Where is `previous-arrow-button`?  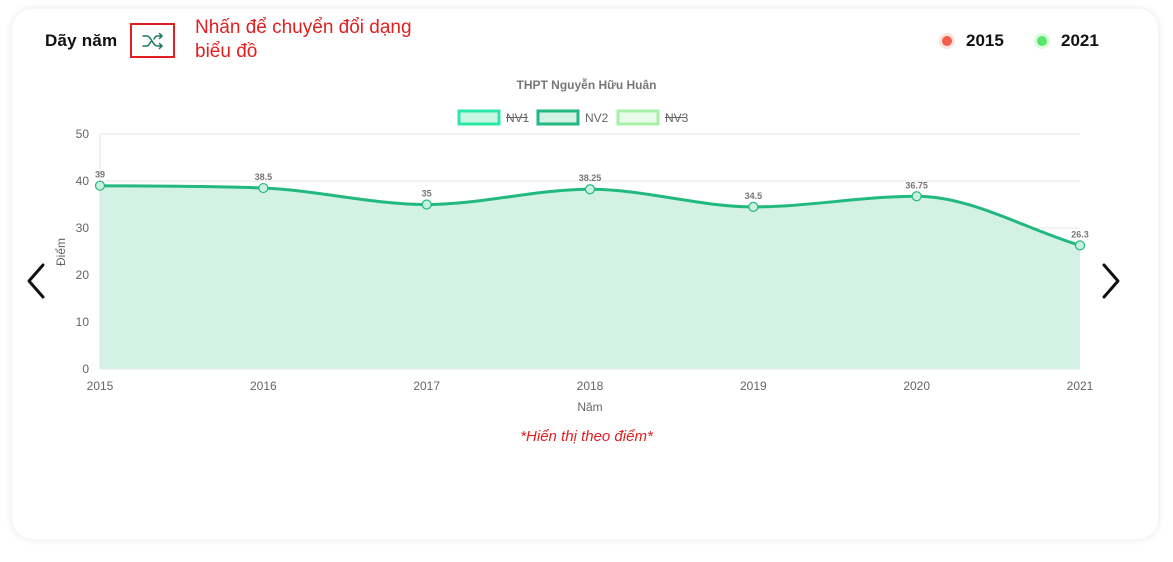 previous-arrow-button is located at coordinates (36, 283).